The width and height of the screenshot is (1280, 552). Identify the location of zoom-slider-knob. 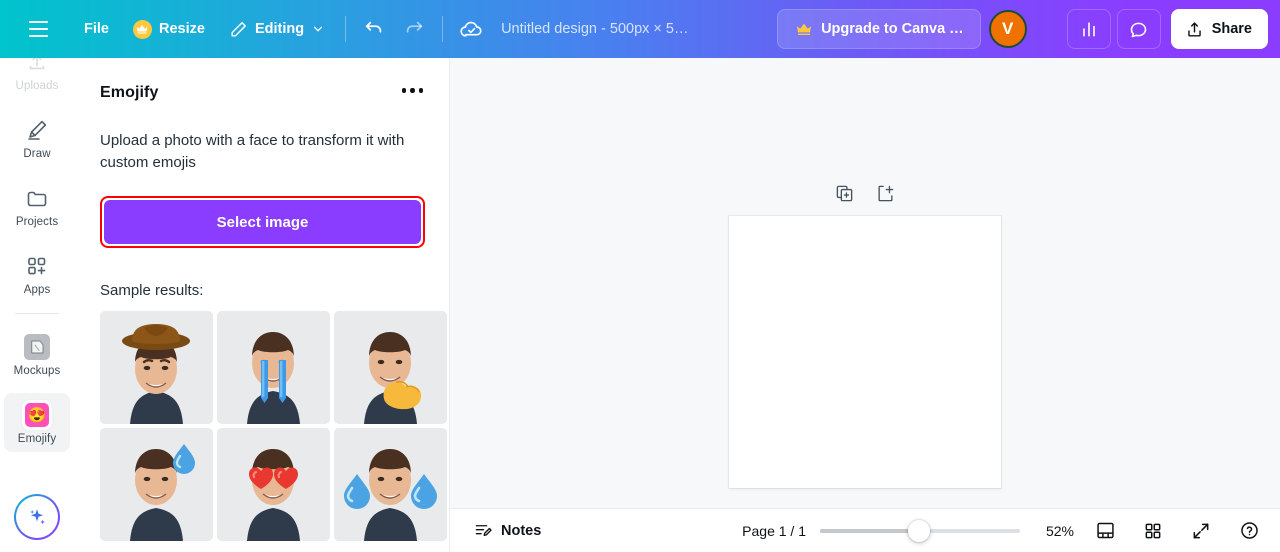
(919, 530).